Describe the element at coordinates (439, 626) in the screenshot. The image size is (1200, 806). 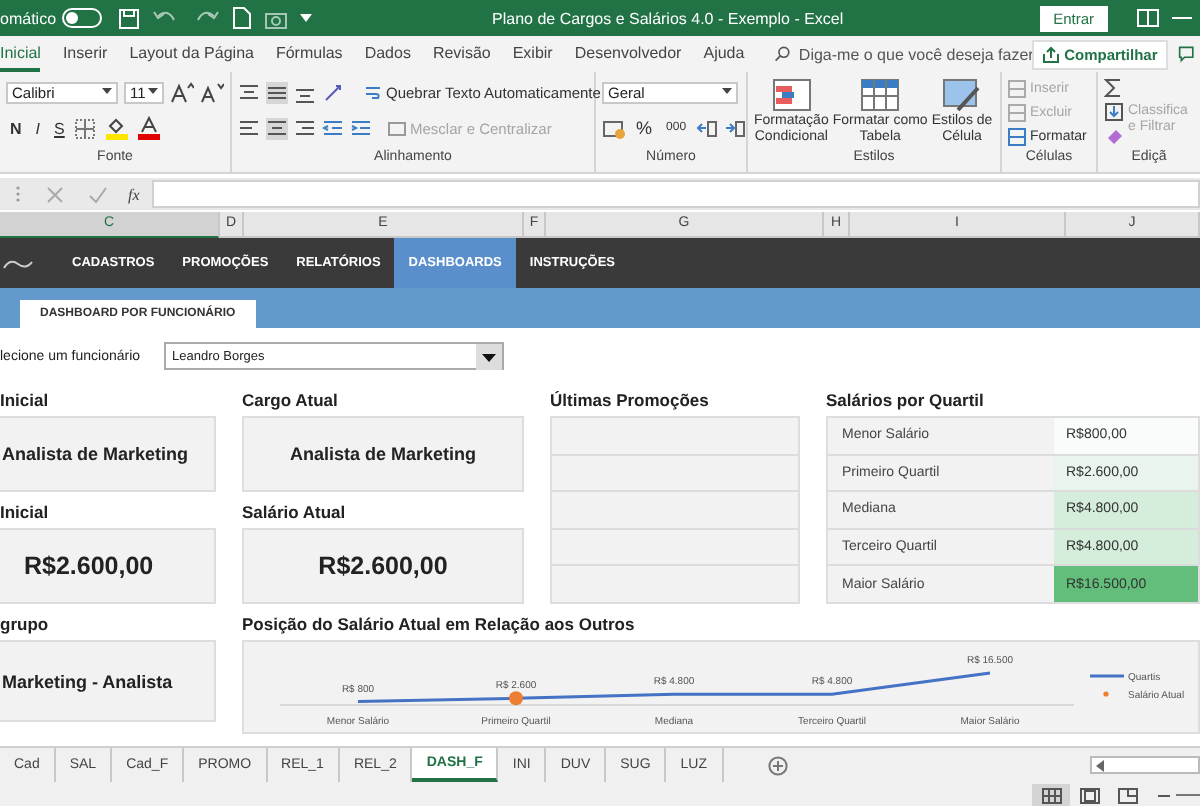
I see `chart-heading: Posição do Salário Atual em Relação aos Outros` at that location.